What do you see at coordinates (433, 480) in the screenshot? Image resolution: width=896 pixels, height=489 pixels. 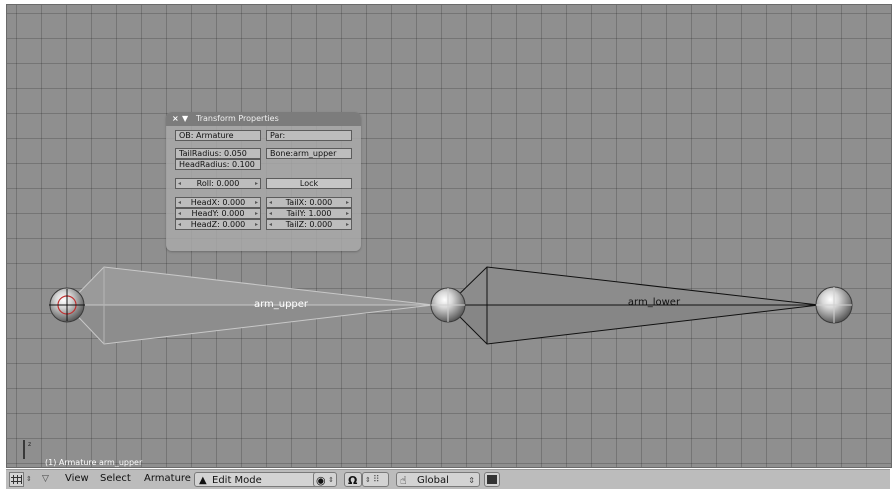 I see `orientation-label: Global` at bounding box center [433, 480].